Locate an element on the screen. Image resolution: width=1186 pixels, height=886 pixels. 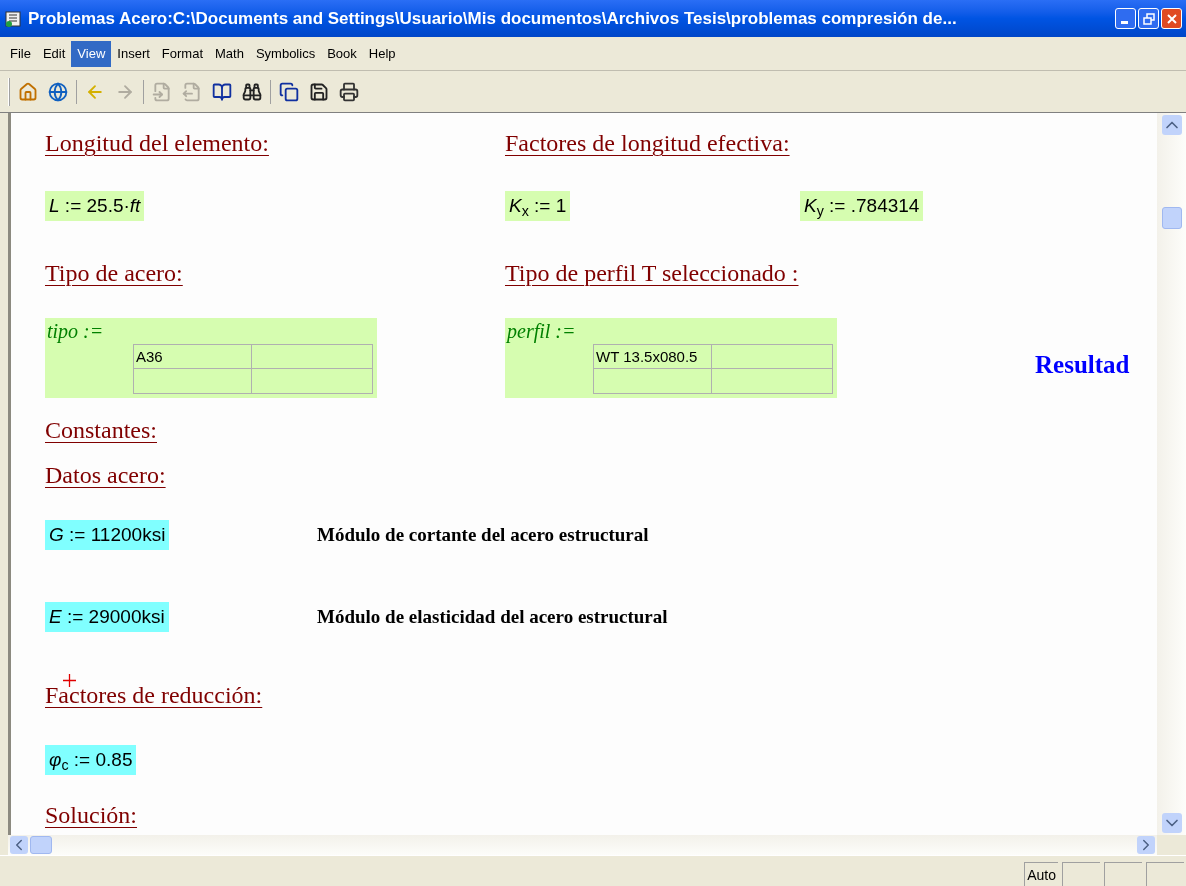
menu-item: Format is located at coordinates (182, 53).